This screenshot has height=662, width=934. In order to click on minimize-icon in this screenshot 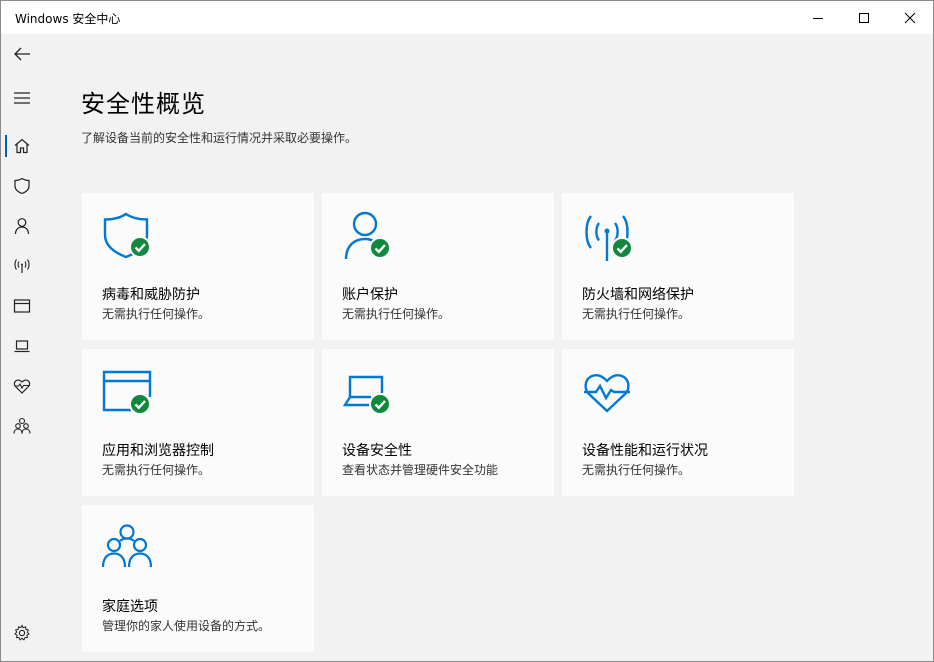, I will do `click(818, 18)`.